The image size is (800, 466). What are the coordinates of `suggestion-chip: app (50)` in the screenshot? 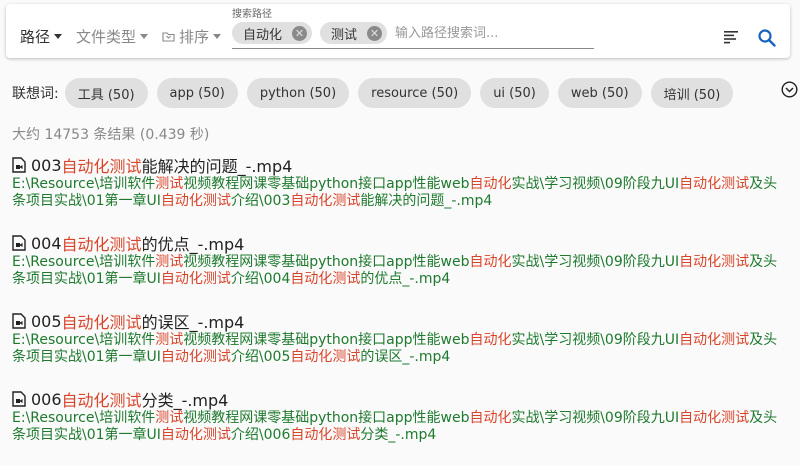 It's located at (197, 93).